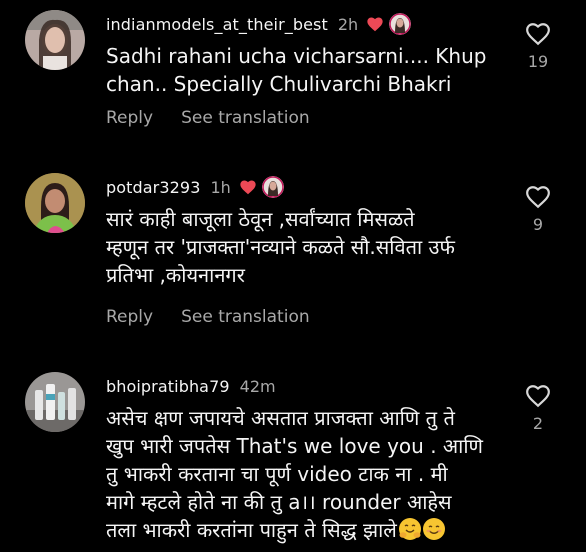 The image size is (586, 552). I want to click on username: indianmodels_at_their_best, so click(217, 24).